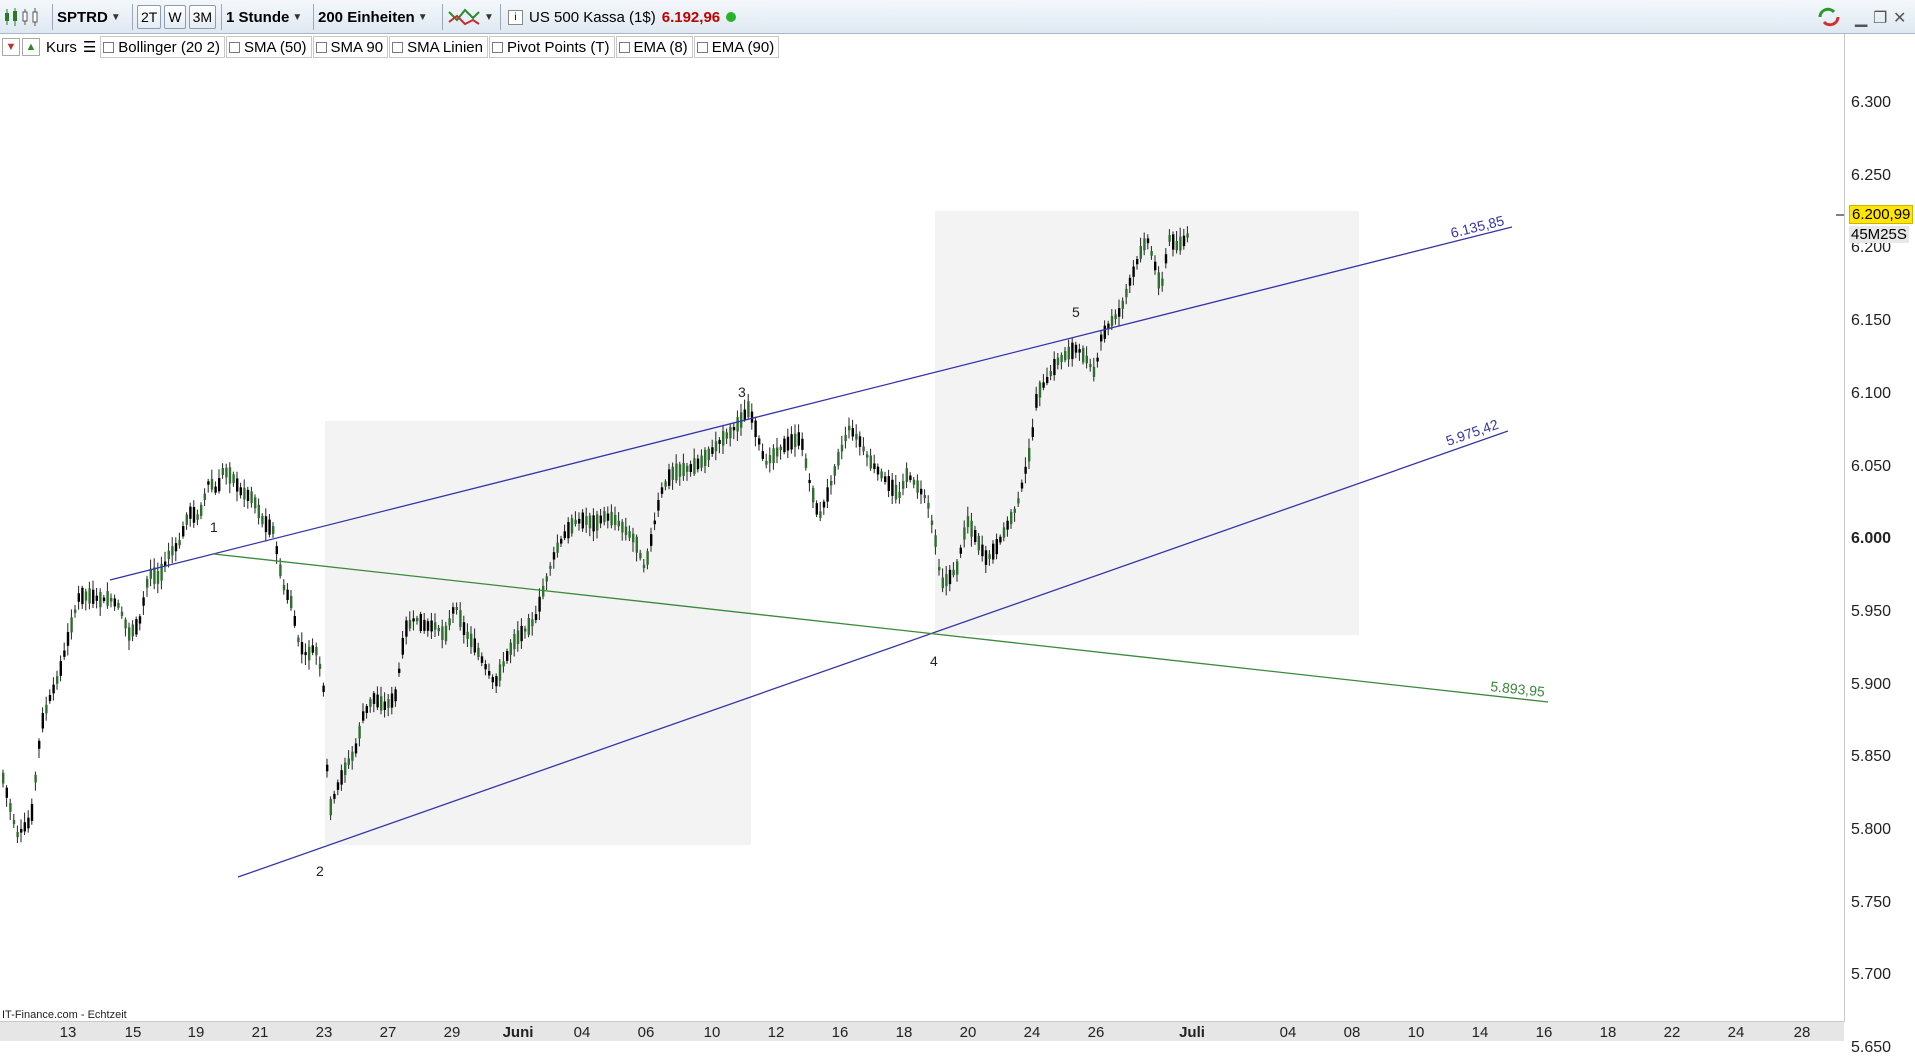 This screenshot has height=1057, width=1915. What do you see at coordinates (1871, 175) in the screenshot?
I see `price-tick-label: 6.250` at bounding box center [1871, 175].